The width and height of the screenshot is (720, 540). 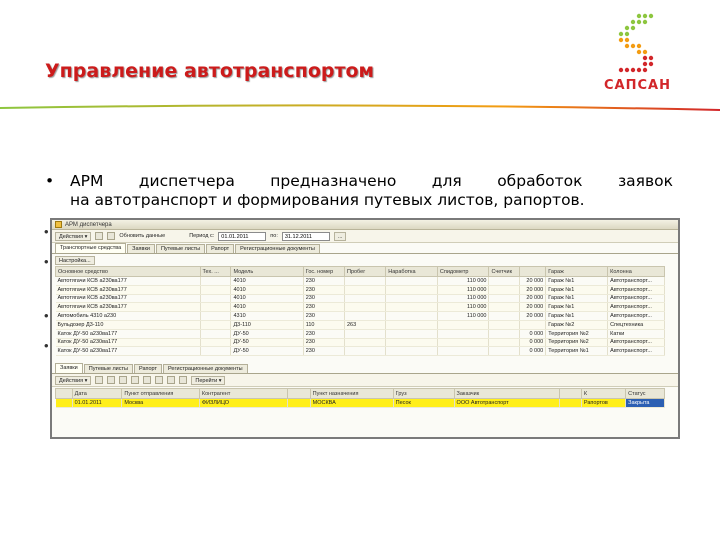 I want to click on column-header: Модель, so click(x=267, y=271).